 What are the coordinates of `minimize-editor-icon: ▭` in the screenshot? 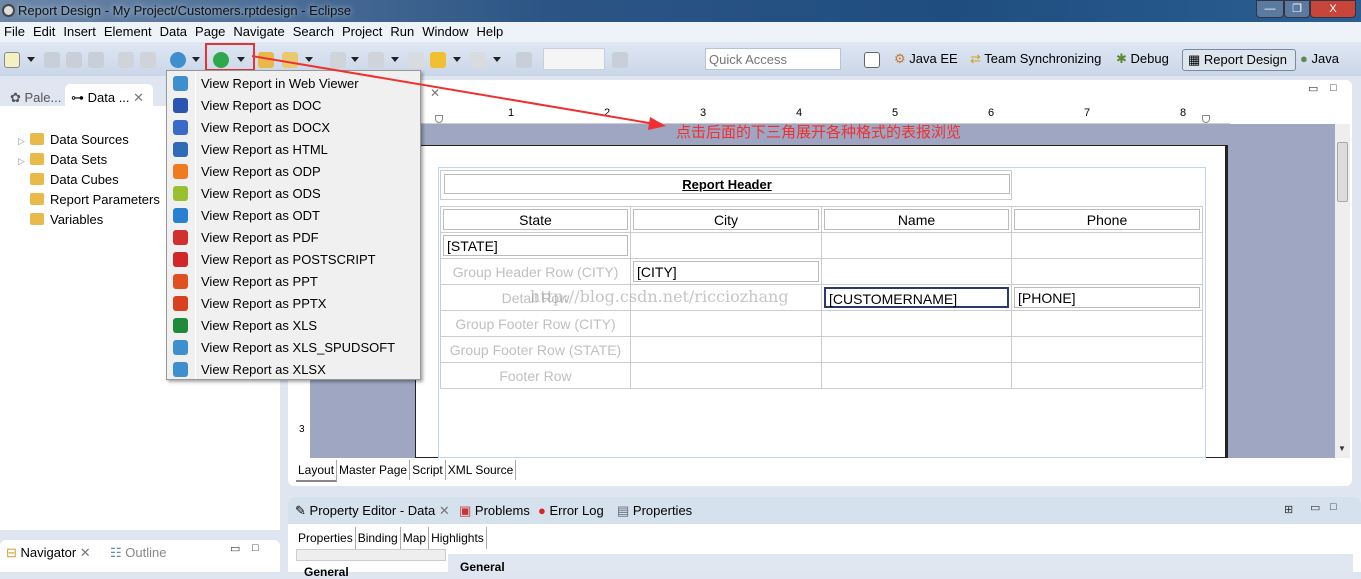 It's located at (1313, 88).